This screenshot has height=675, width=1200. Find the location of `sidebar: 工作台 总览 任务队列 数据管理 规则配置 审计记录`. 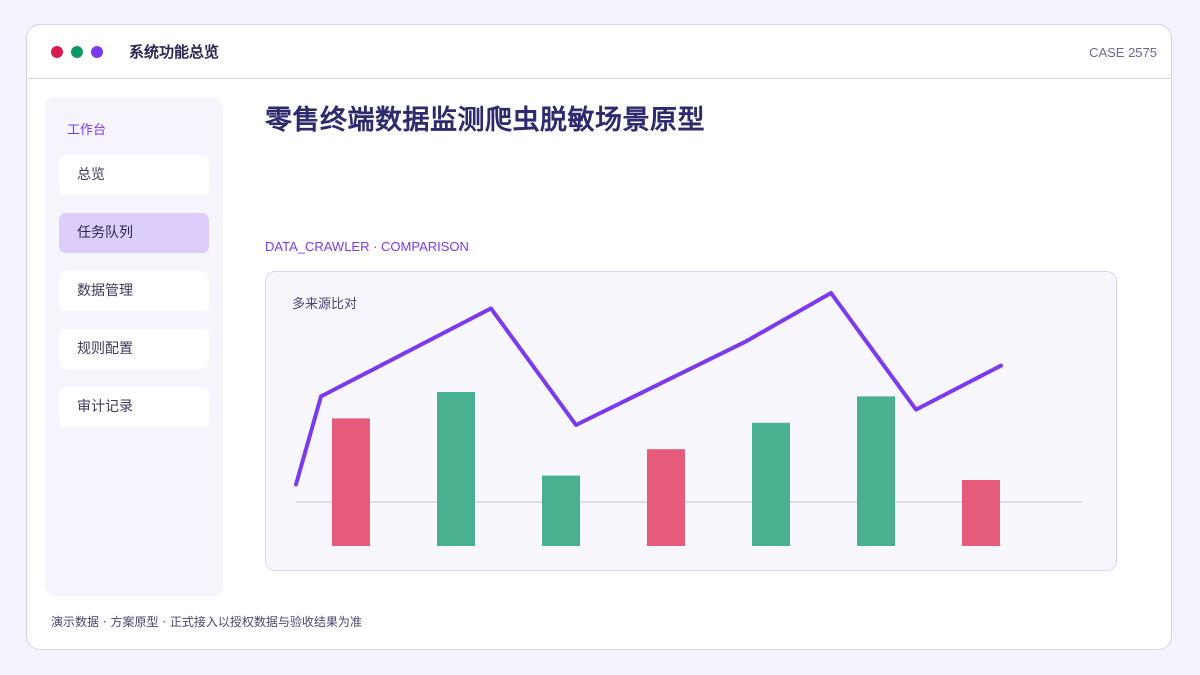

sidebar: 工作台 总览 任务队列 数据管理 规则配置 审计记录 is located at coordinates (134, 346).